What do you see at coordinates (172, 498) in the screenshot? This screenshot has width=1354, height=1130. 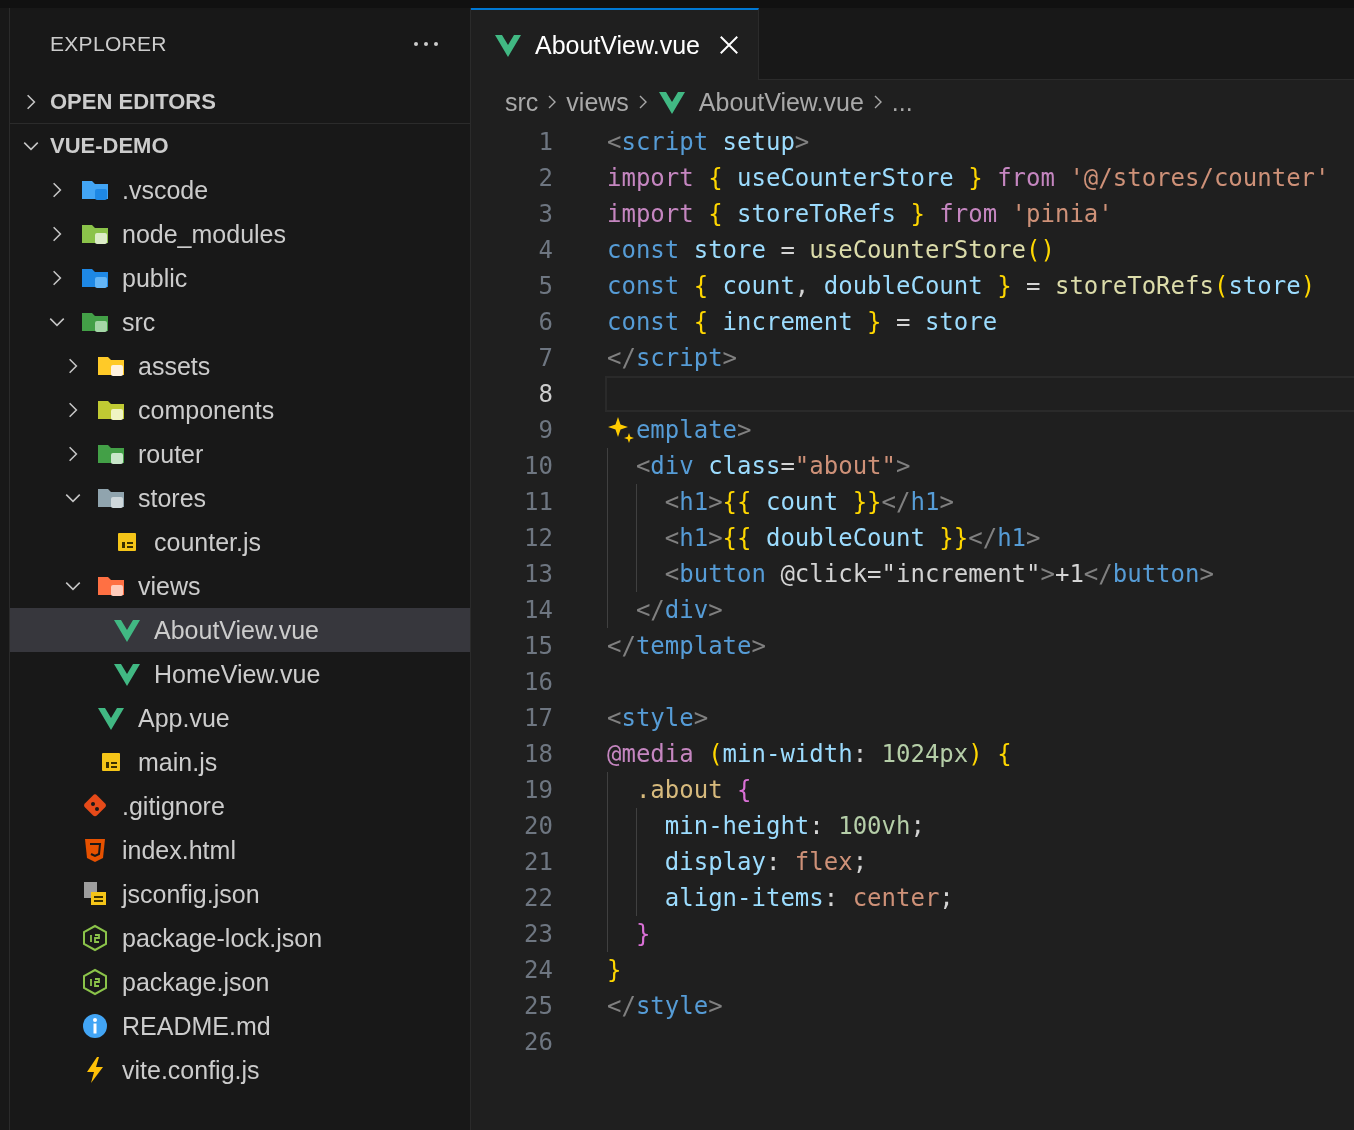 I see `file-name: stores` at bounding box center [172, 498].